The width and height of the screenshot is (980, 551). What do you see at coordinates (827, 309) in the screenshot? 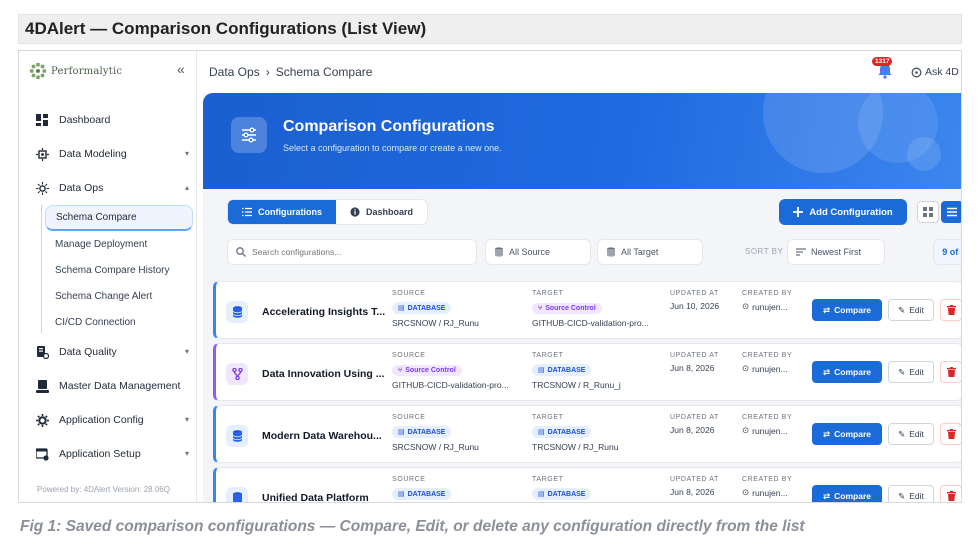
I see `compare-icon: ⇄` at bounding box center [827, 309].